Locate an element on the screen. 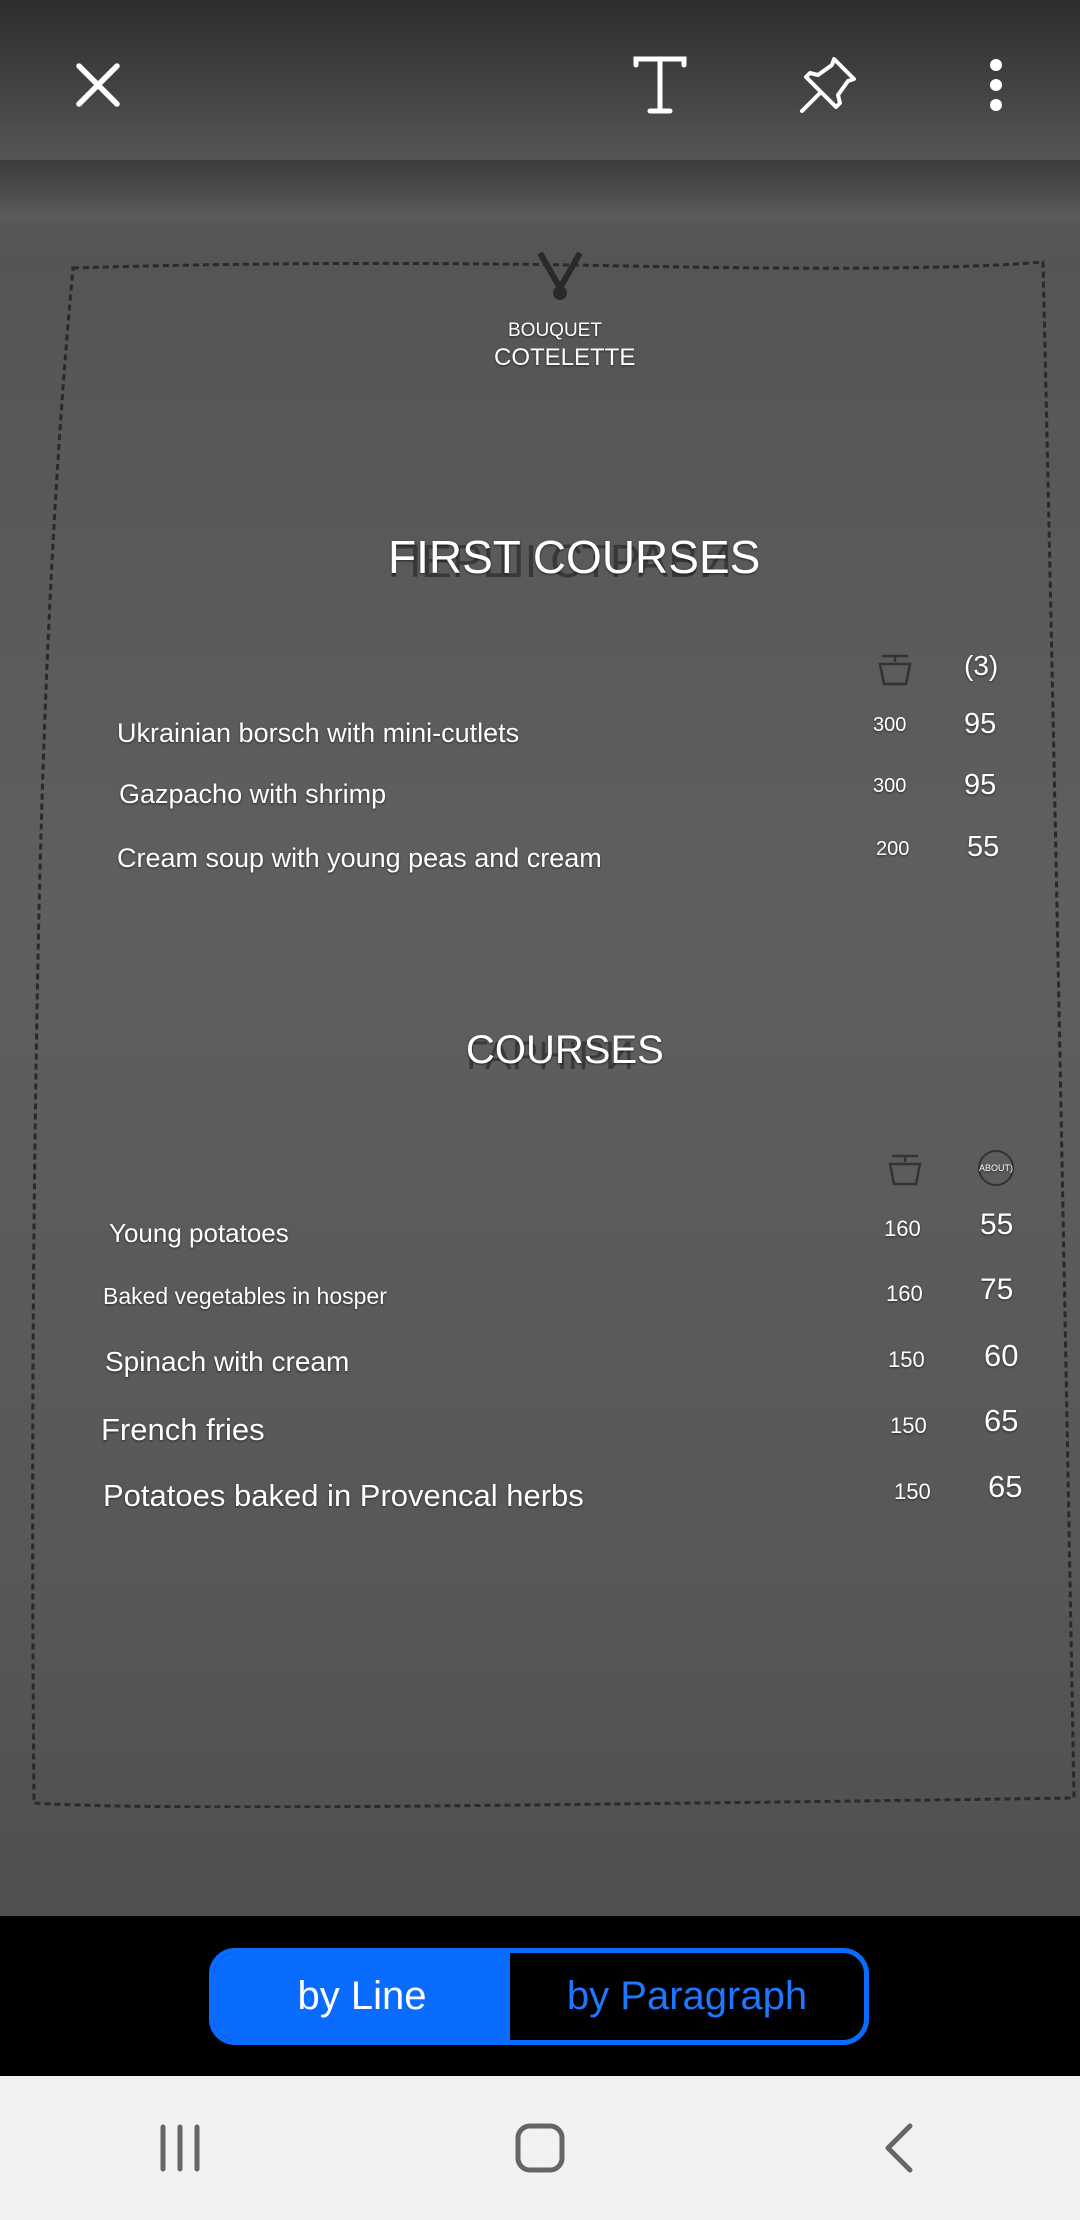  section2-price-header: ABOUT) is located at coordinates (996, 1168).